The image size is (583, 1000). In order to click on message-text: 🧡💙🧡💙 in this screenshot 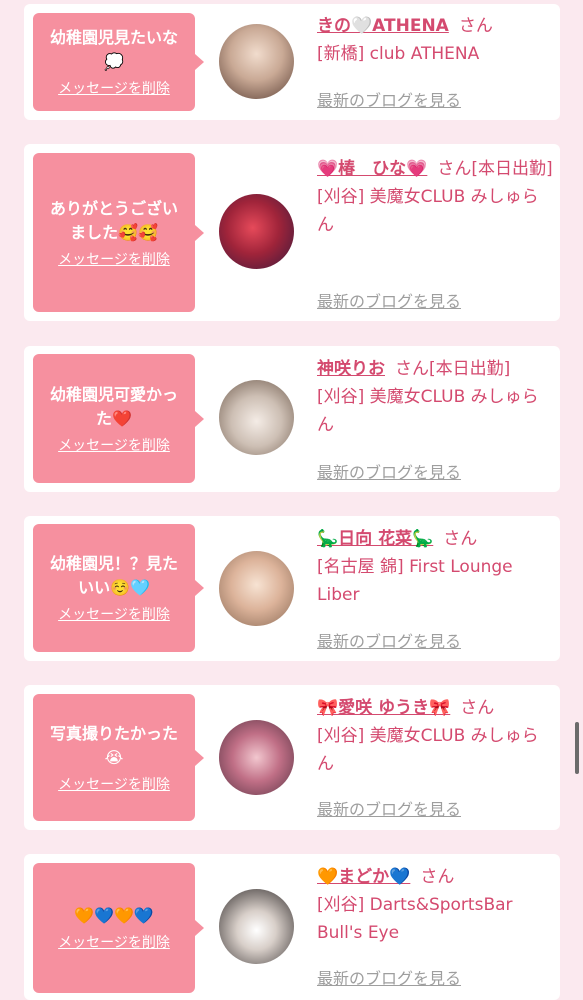, I will do `click(114, 915)`.